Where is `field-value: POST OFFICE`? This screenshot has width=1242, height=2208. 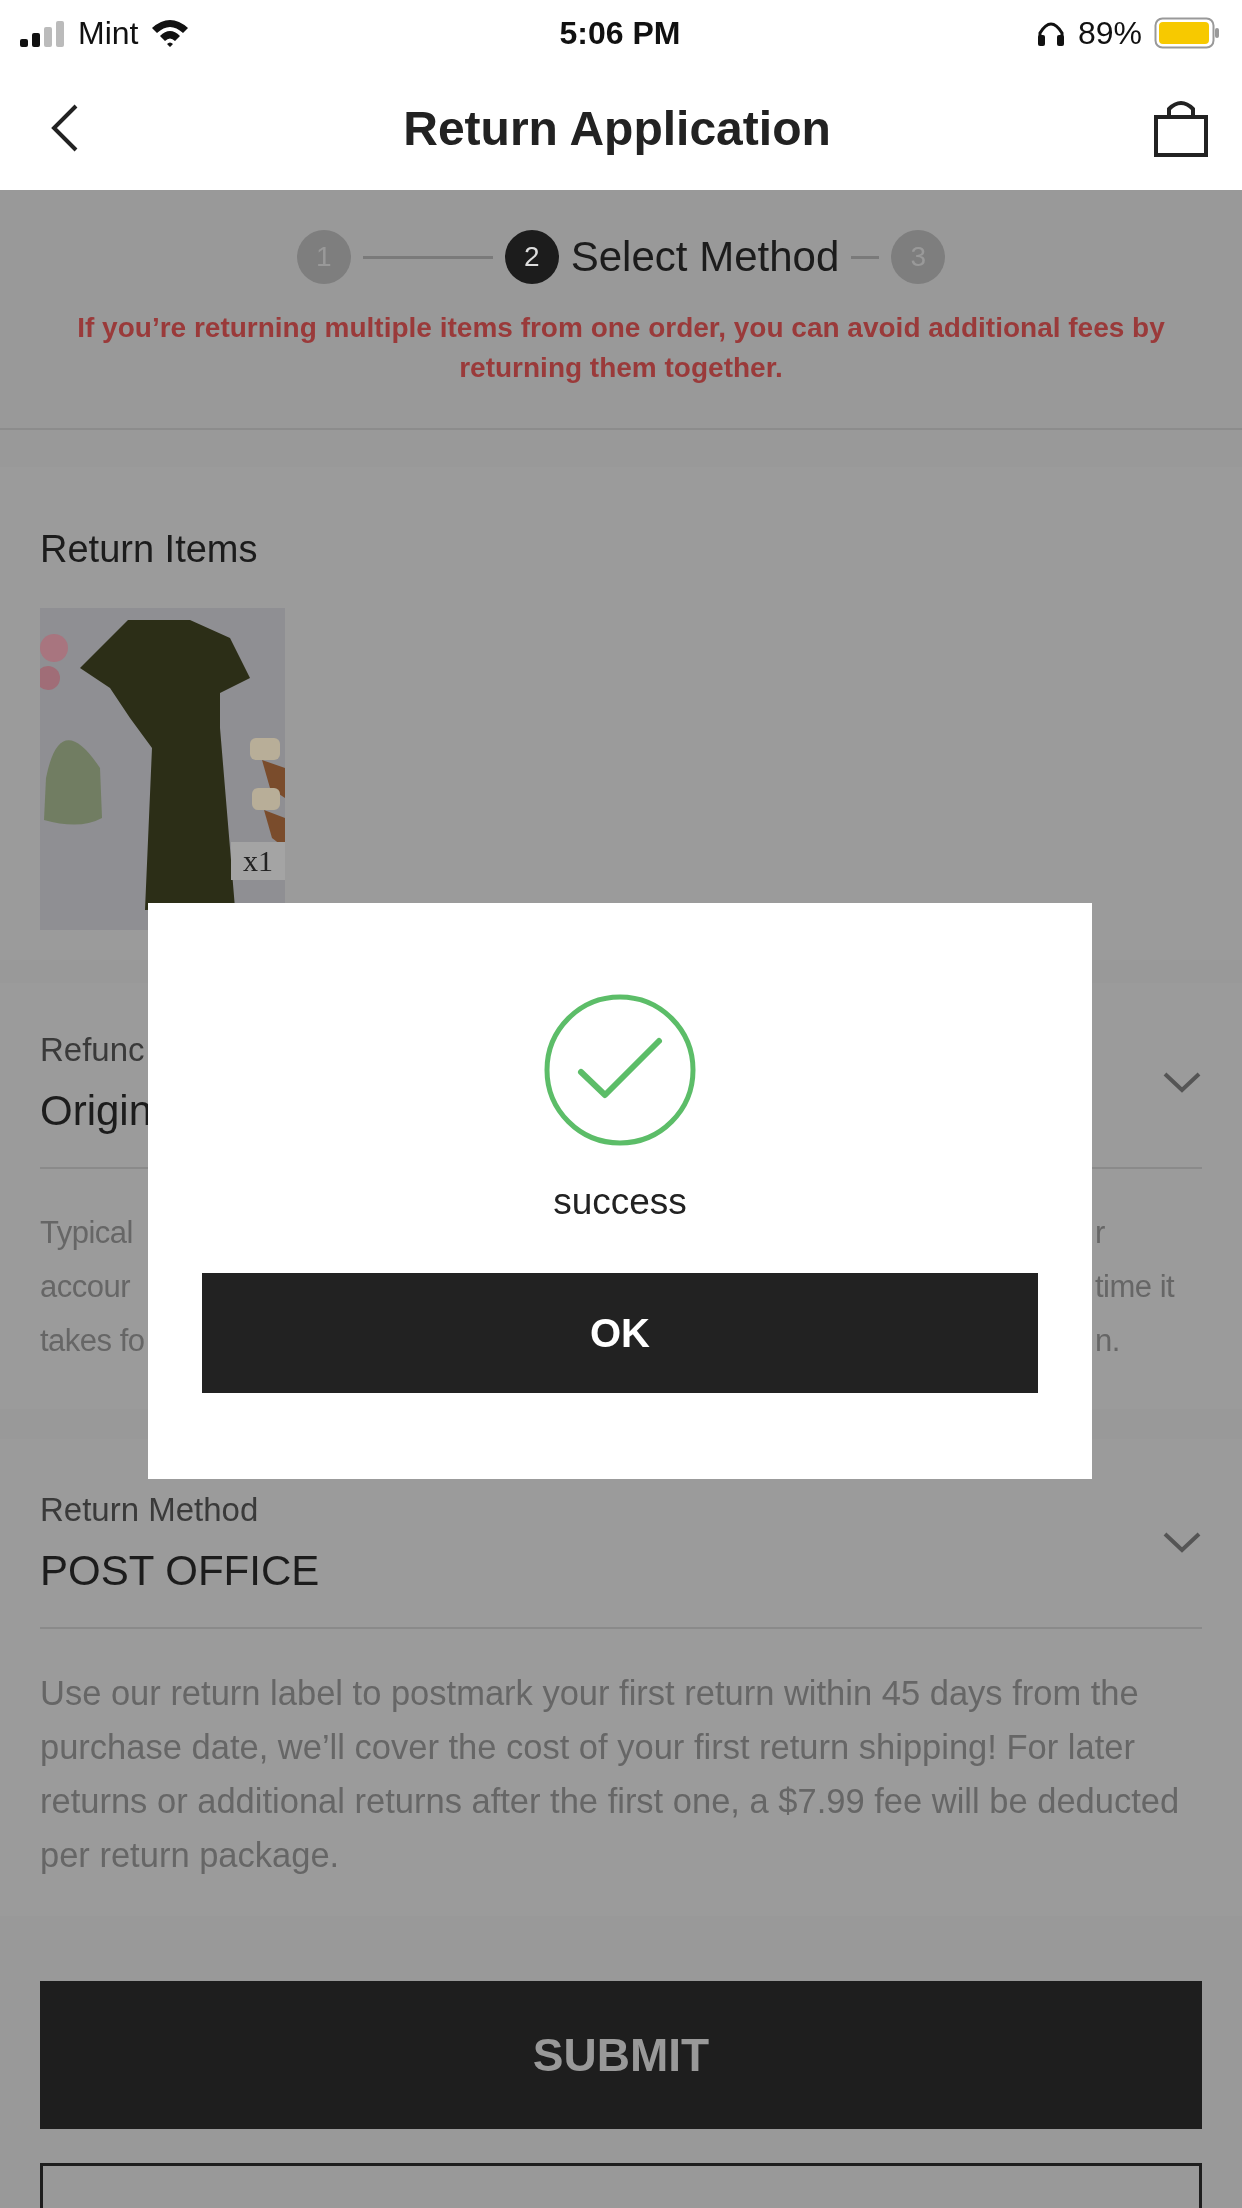 field-value: POST OFFICE is located at coordinates (180, 1571).